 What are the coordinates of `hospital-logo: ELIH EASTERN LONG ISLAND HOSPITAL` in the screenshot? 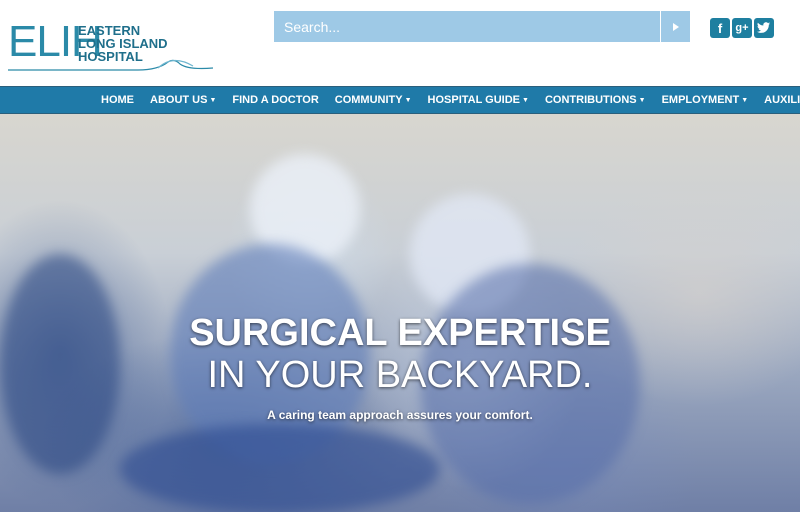 It's located at (113, 43).